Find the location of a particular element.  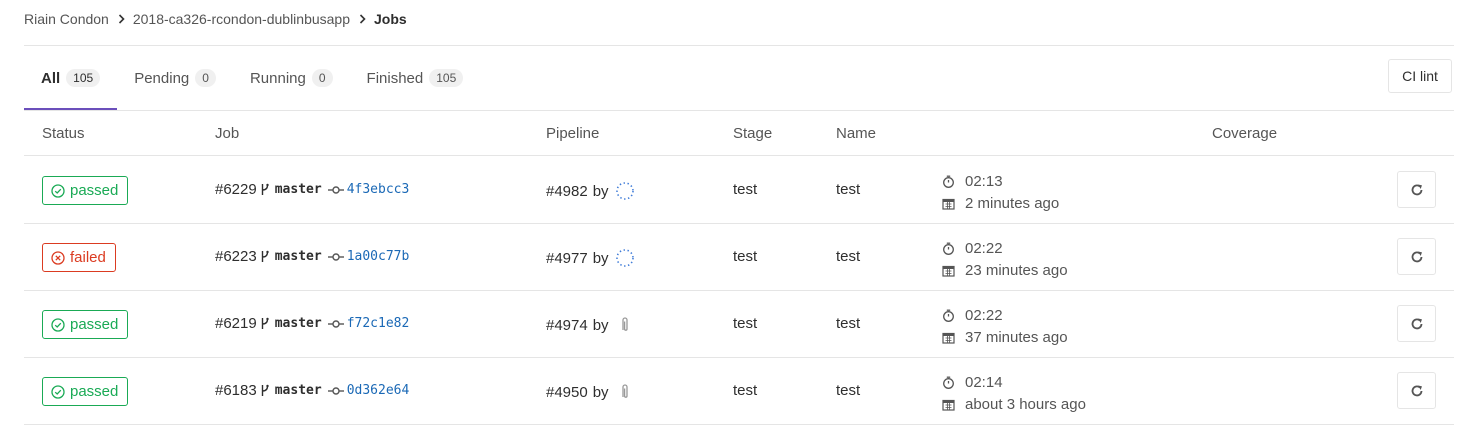

commit-sha-link: 0d362e64 is located at coordinates (378, 390).